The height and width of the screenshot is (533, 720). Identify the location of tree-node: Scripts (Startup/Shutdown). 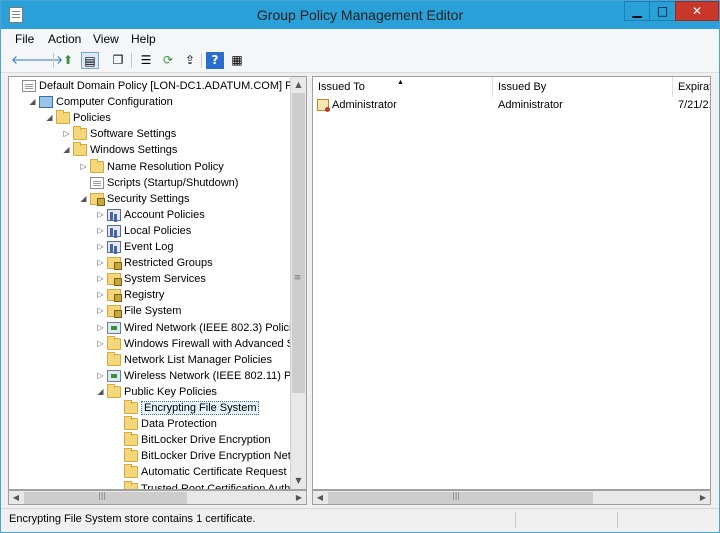
(158, 183).